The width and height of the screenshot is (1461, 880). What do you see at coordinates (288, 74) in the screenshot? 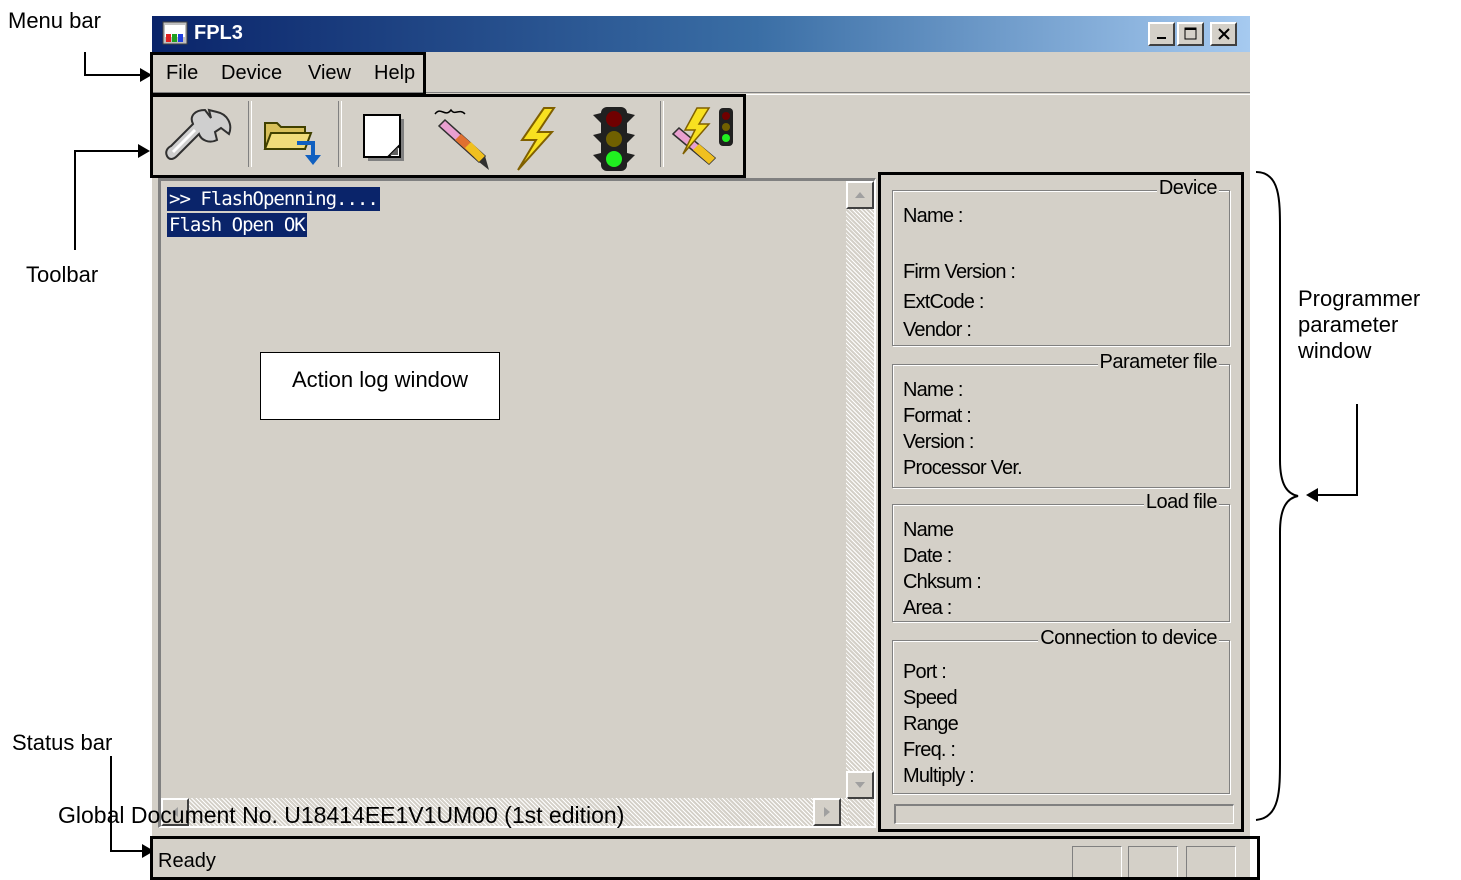
I see `menu-bar-highlight` at bounding box center [288, 74].